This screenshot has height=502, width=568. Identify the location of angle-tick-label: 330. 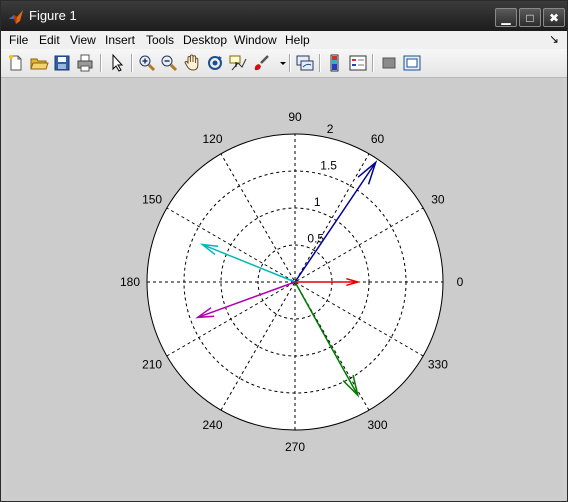
(438, 365).